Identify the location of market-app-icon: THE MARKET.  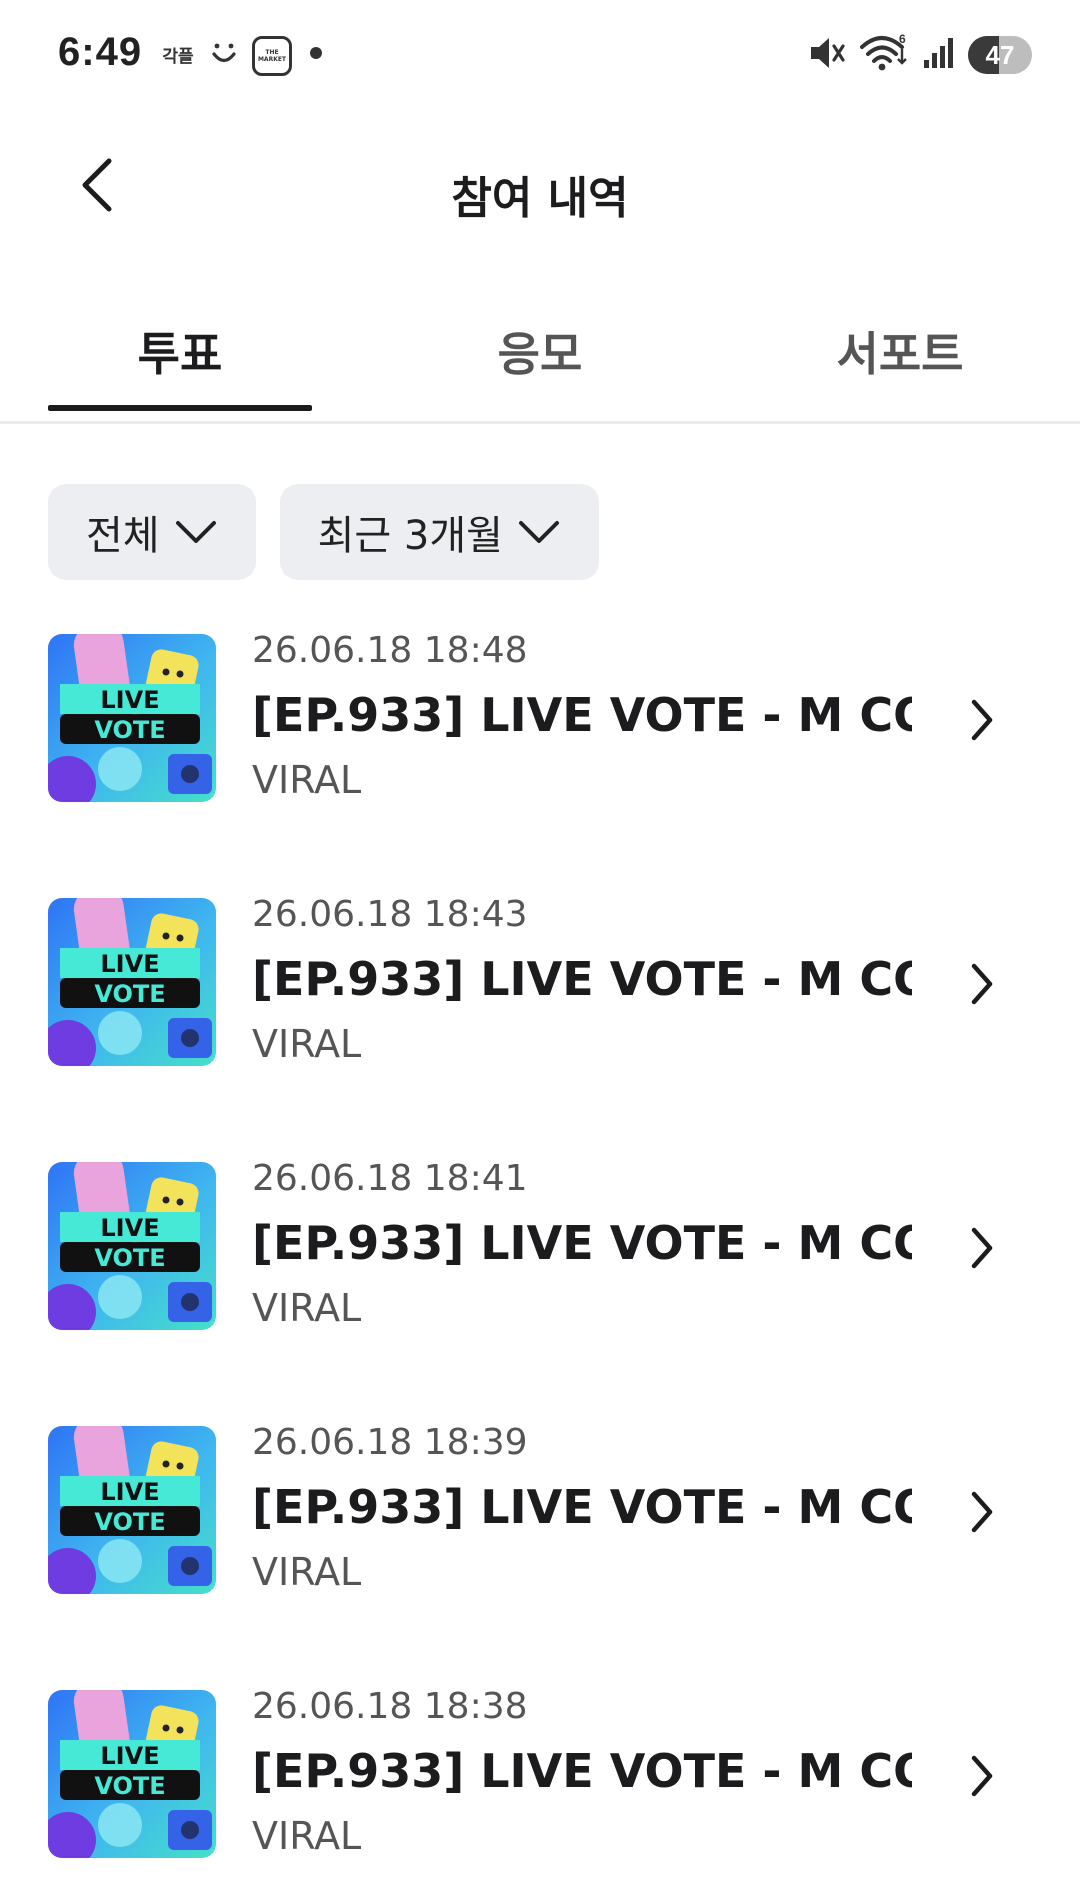
(272, 56).